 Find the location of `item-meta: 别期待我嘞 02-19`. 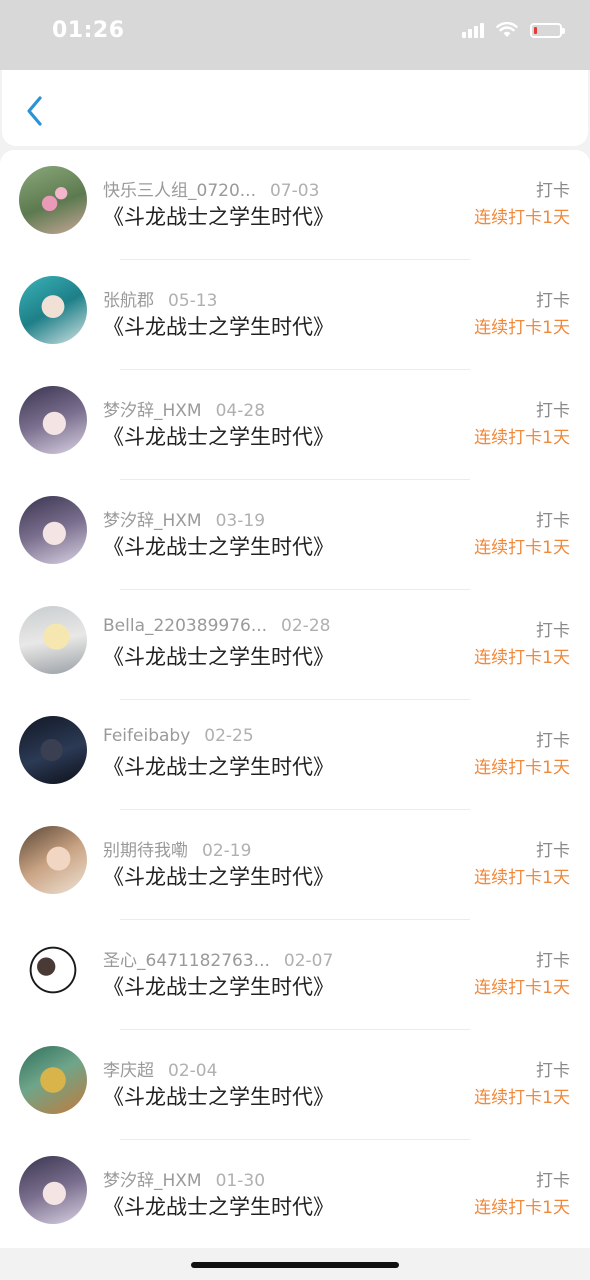

item-meta: 别期待我嘞 02-19 is located at coordinates (177, 848).